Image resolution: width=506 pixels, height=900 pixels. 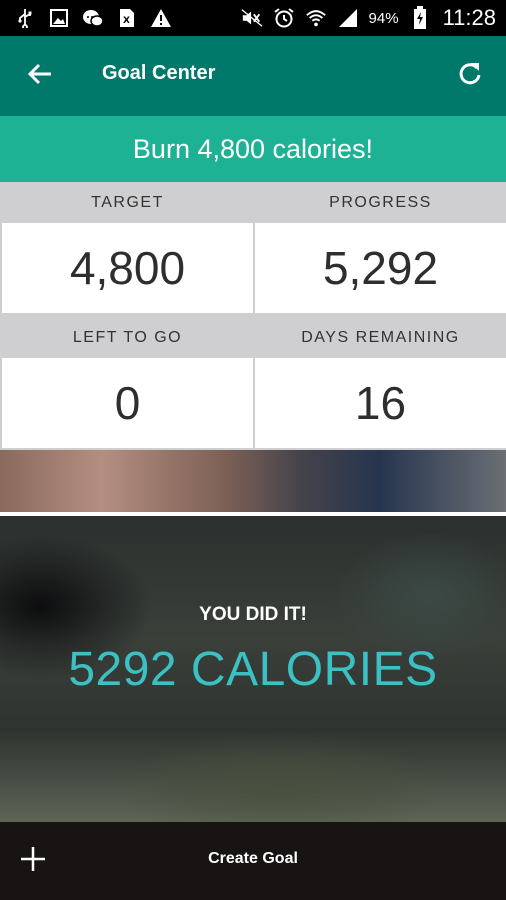 I want to click on back-button, so click(x=40, y=76).